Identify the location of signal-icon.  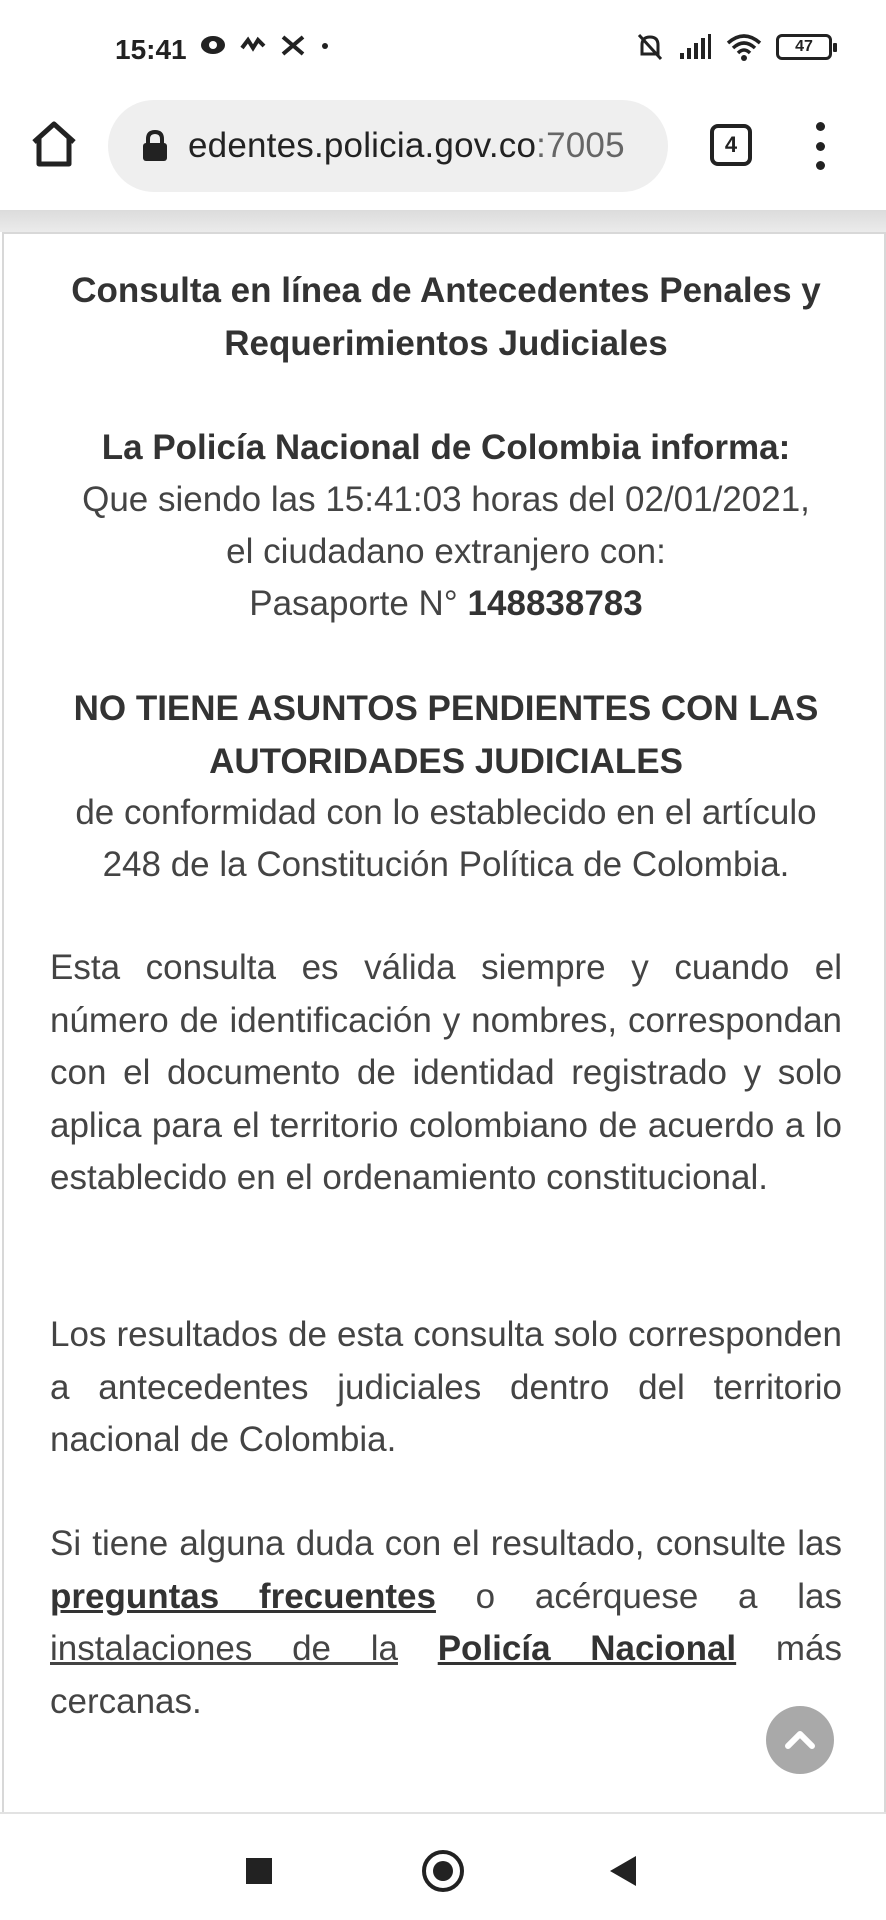
(695, 46).